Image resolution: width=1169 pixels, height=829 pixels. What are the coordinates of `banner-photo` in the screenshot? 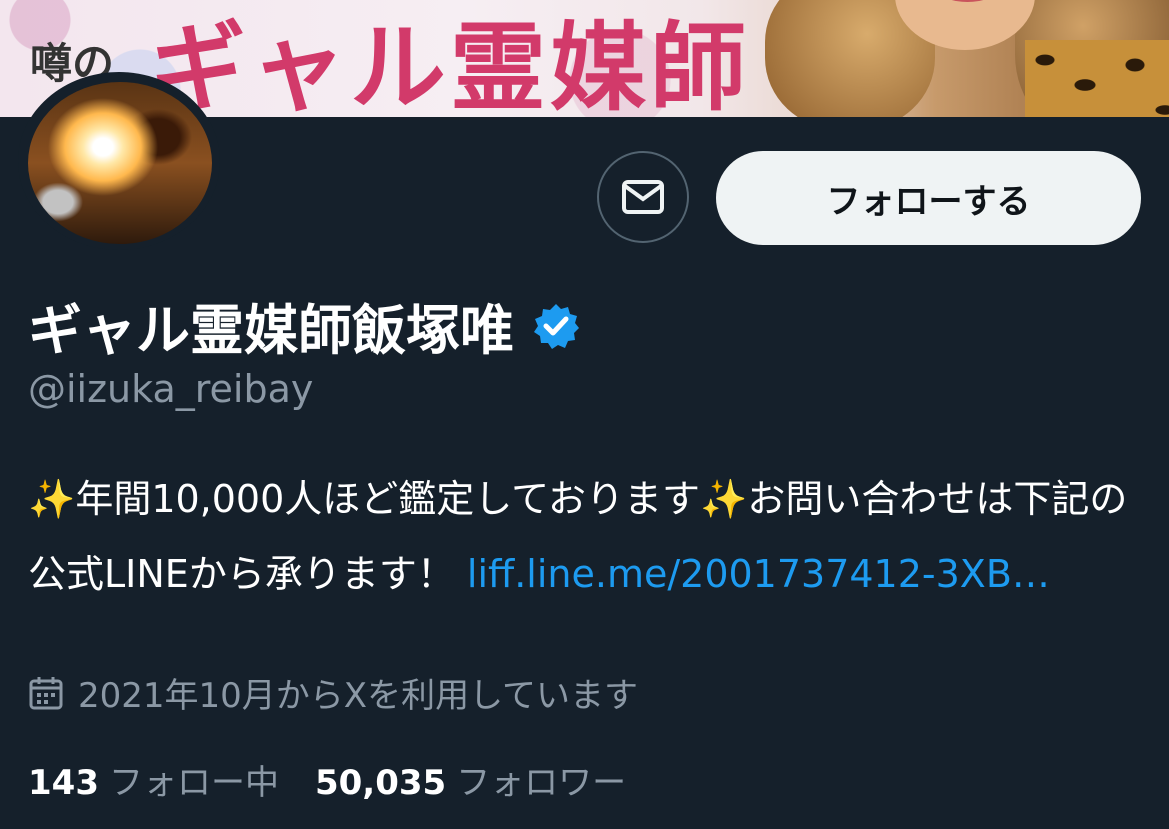 It's located at (967, 58).